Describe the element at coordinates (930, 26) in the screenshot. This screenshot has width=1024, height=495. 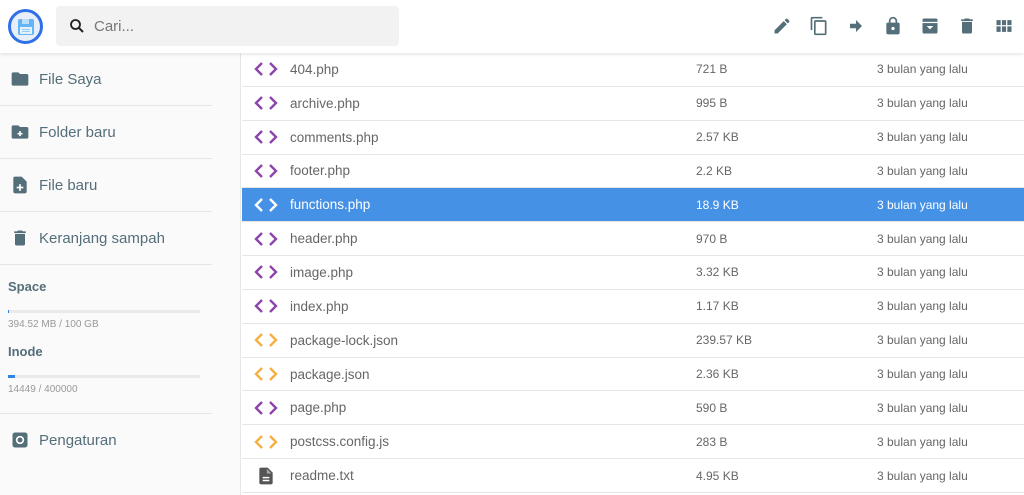
I see `archive-button` at that location.